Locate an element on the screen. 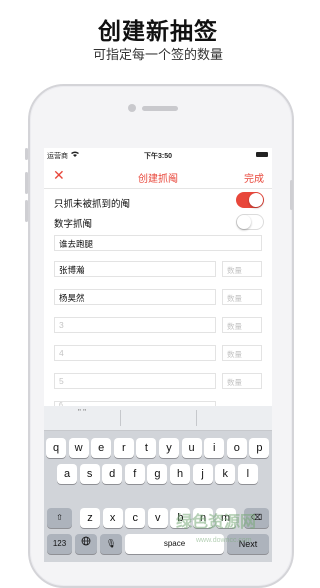  globe-icon is located at coordinates (86, 542).